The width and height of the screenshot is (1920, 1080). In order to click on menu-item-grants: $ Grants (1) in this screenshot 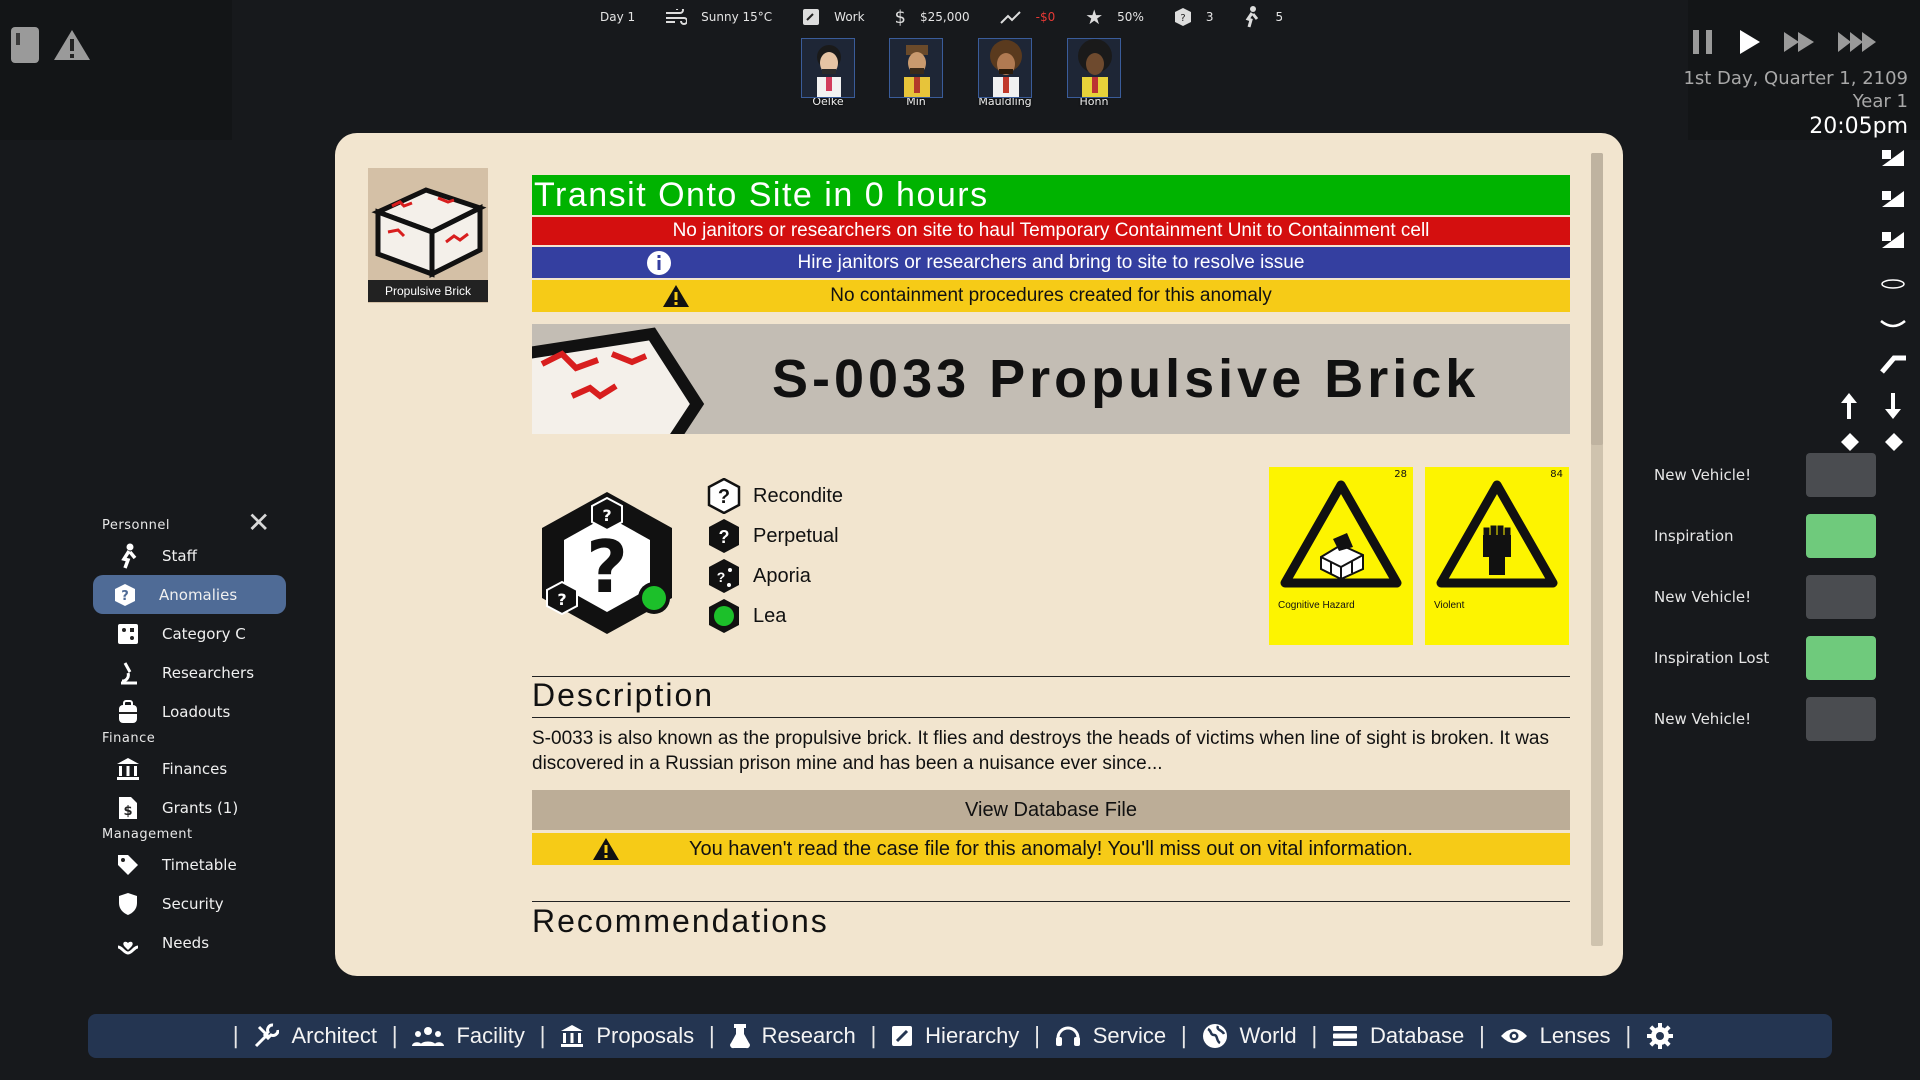, I will do `click(190, 807)`.